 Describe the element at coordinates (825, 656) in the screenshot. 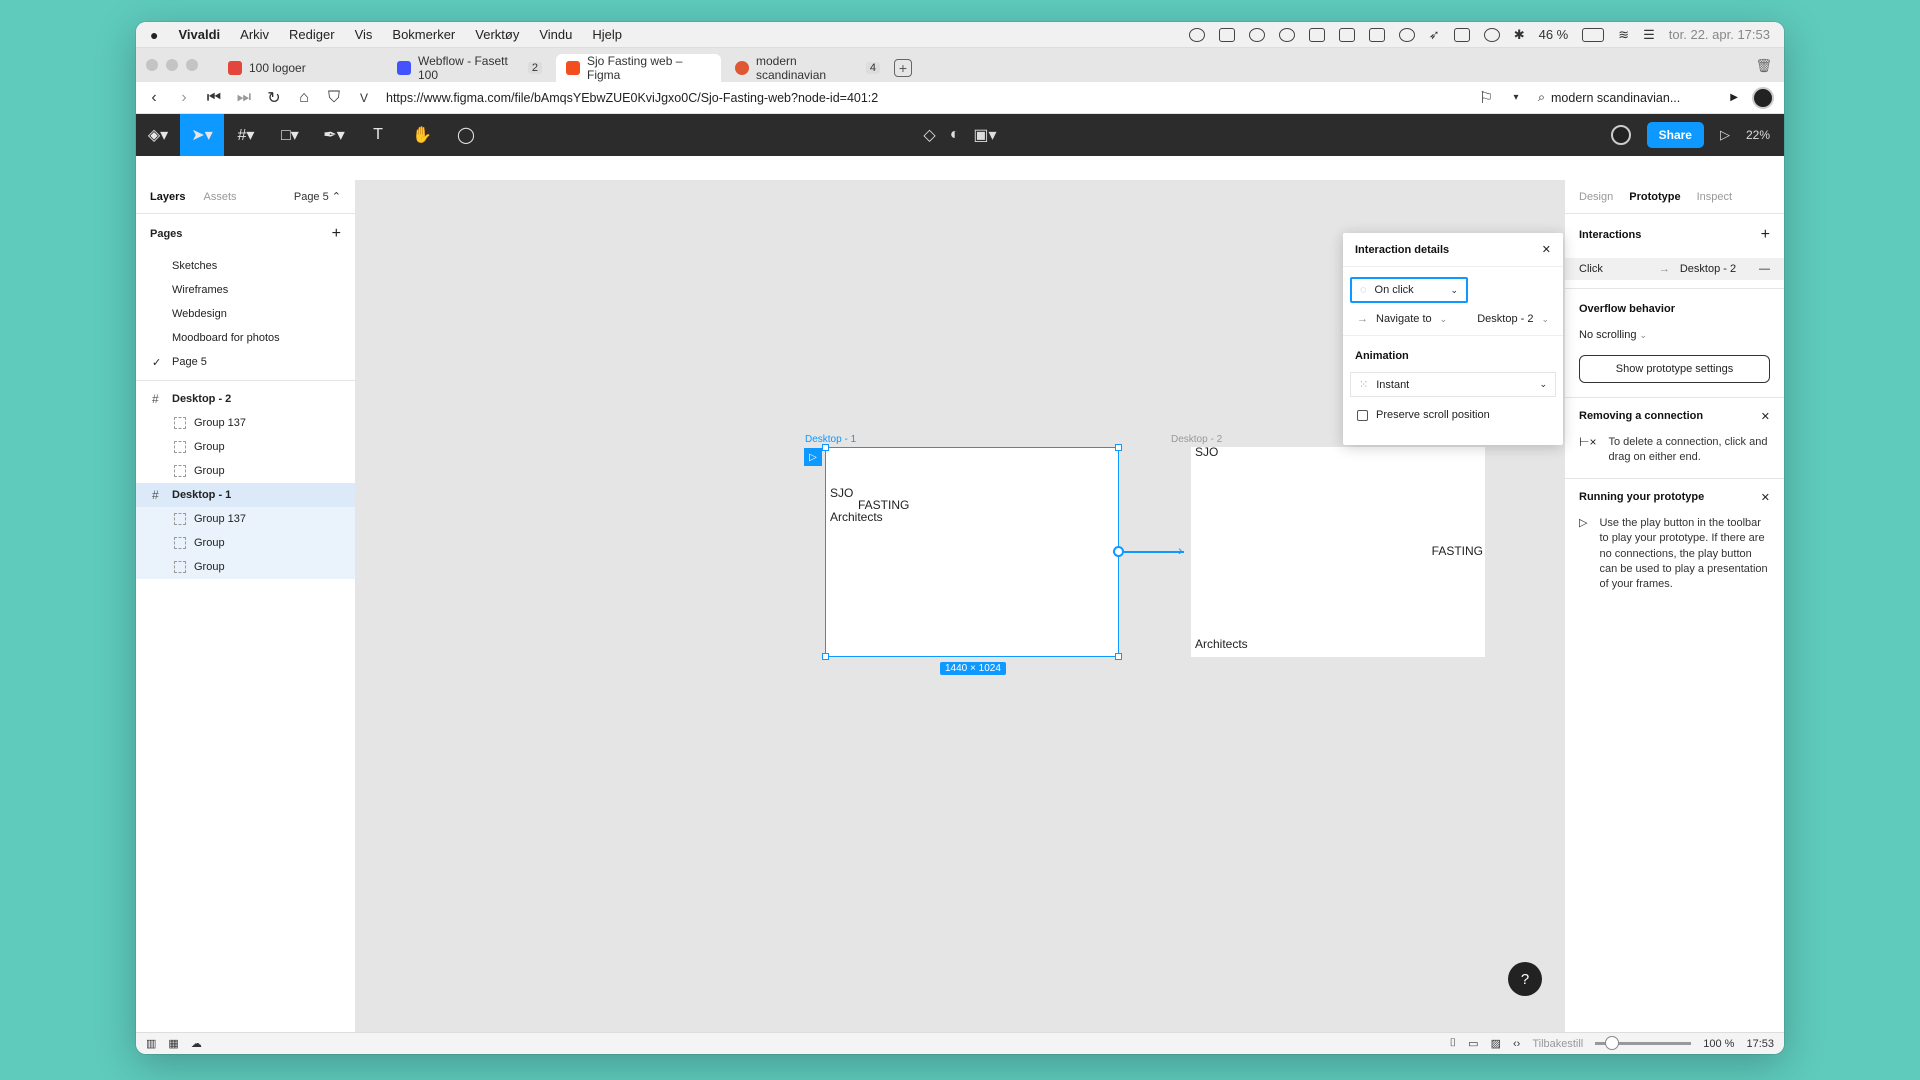

I see `resize-handle` at that location.